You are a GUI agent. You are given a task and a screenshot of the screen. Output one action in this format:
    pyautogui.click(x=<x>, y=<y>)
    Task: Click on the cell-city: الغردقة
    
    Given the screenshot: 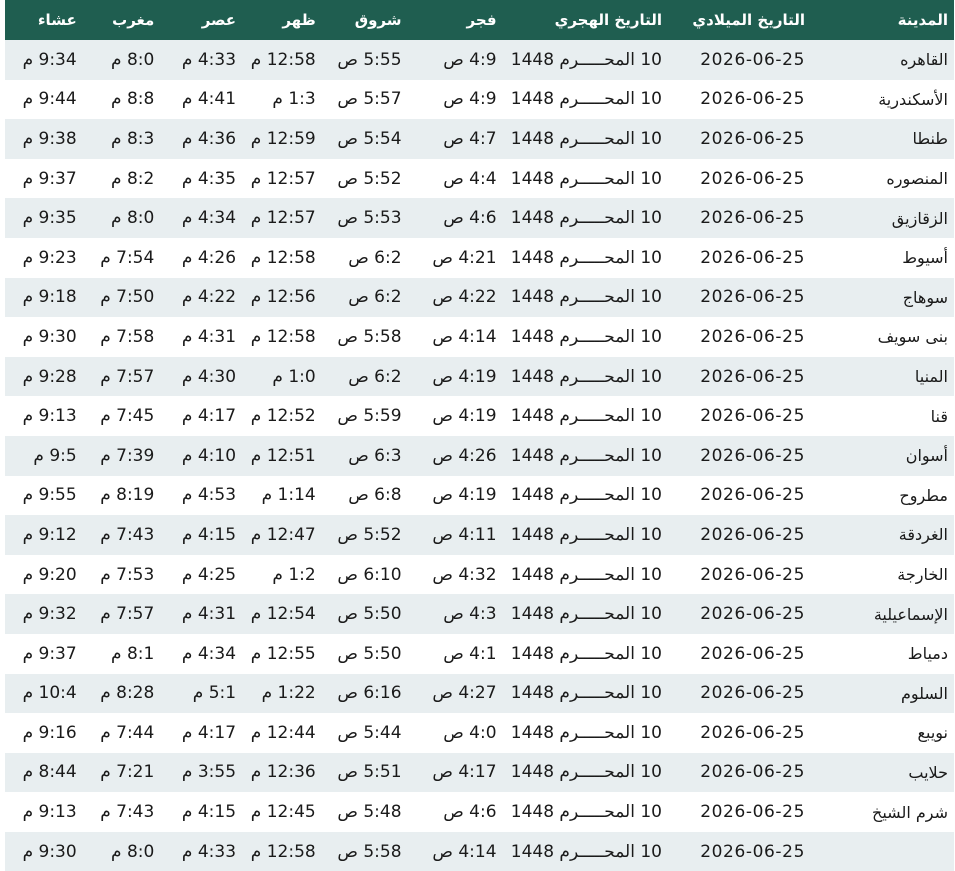 What is the action you would take?
    pyautogui.click(x=923, y=535)
    